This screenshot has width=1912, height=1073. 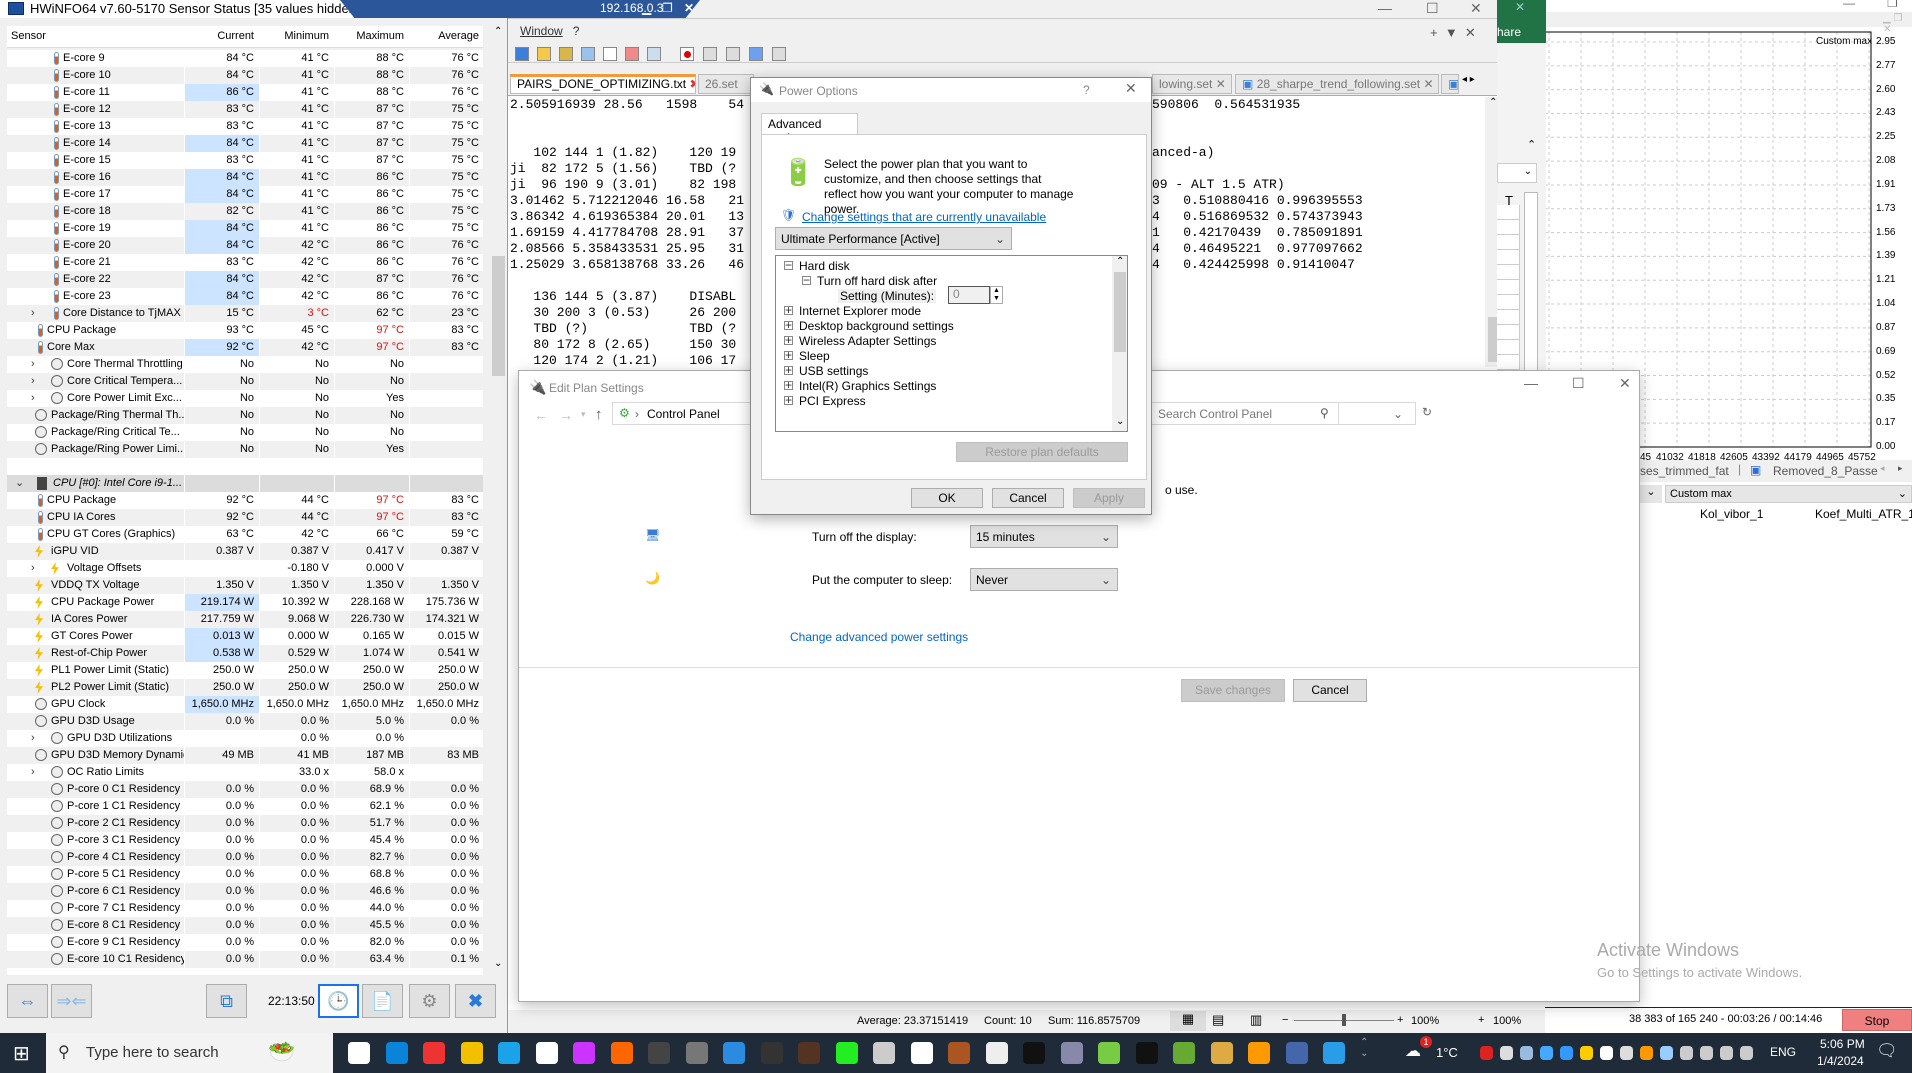 What do you see at coordinates (245, 245) in the screenshot?
I see `sensor-row: E-core 20 84 °C 42 °C 86 °C 76 °C` at bounding box center [245, 245].